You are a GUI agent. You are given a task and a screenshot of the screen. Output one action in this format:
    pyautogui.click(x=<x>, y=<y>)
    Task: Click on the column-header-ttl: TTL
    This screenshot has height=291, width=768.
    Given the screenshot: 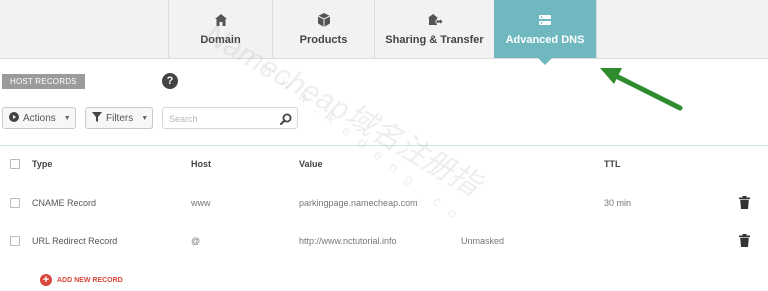 What is the action you would take?
    pyautogui.click(x=612, y=164)
    